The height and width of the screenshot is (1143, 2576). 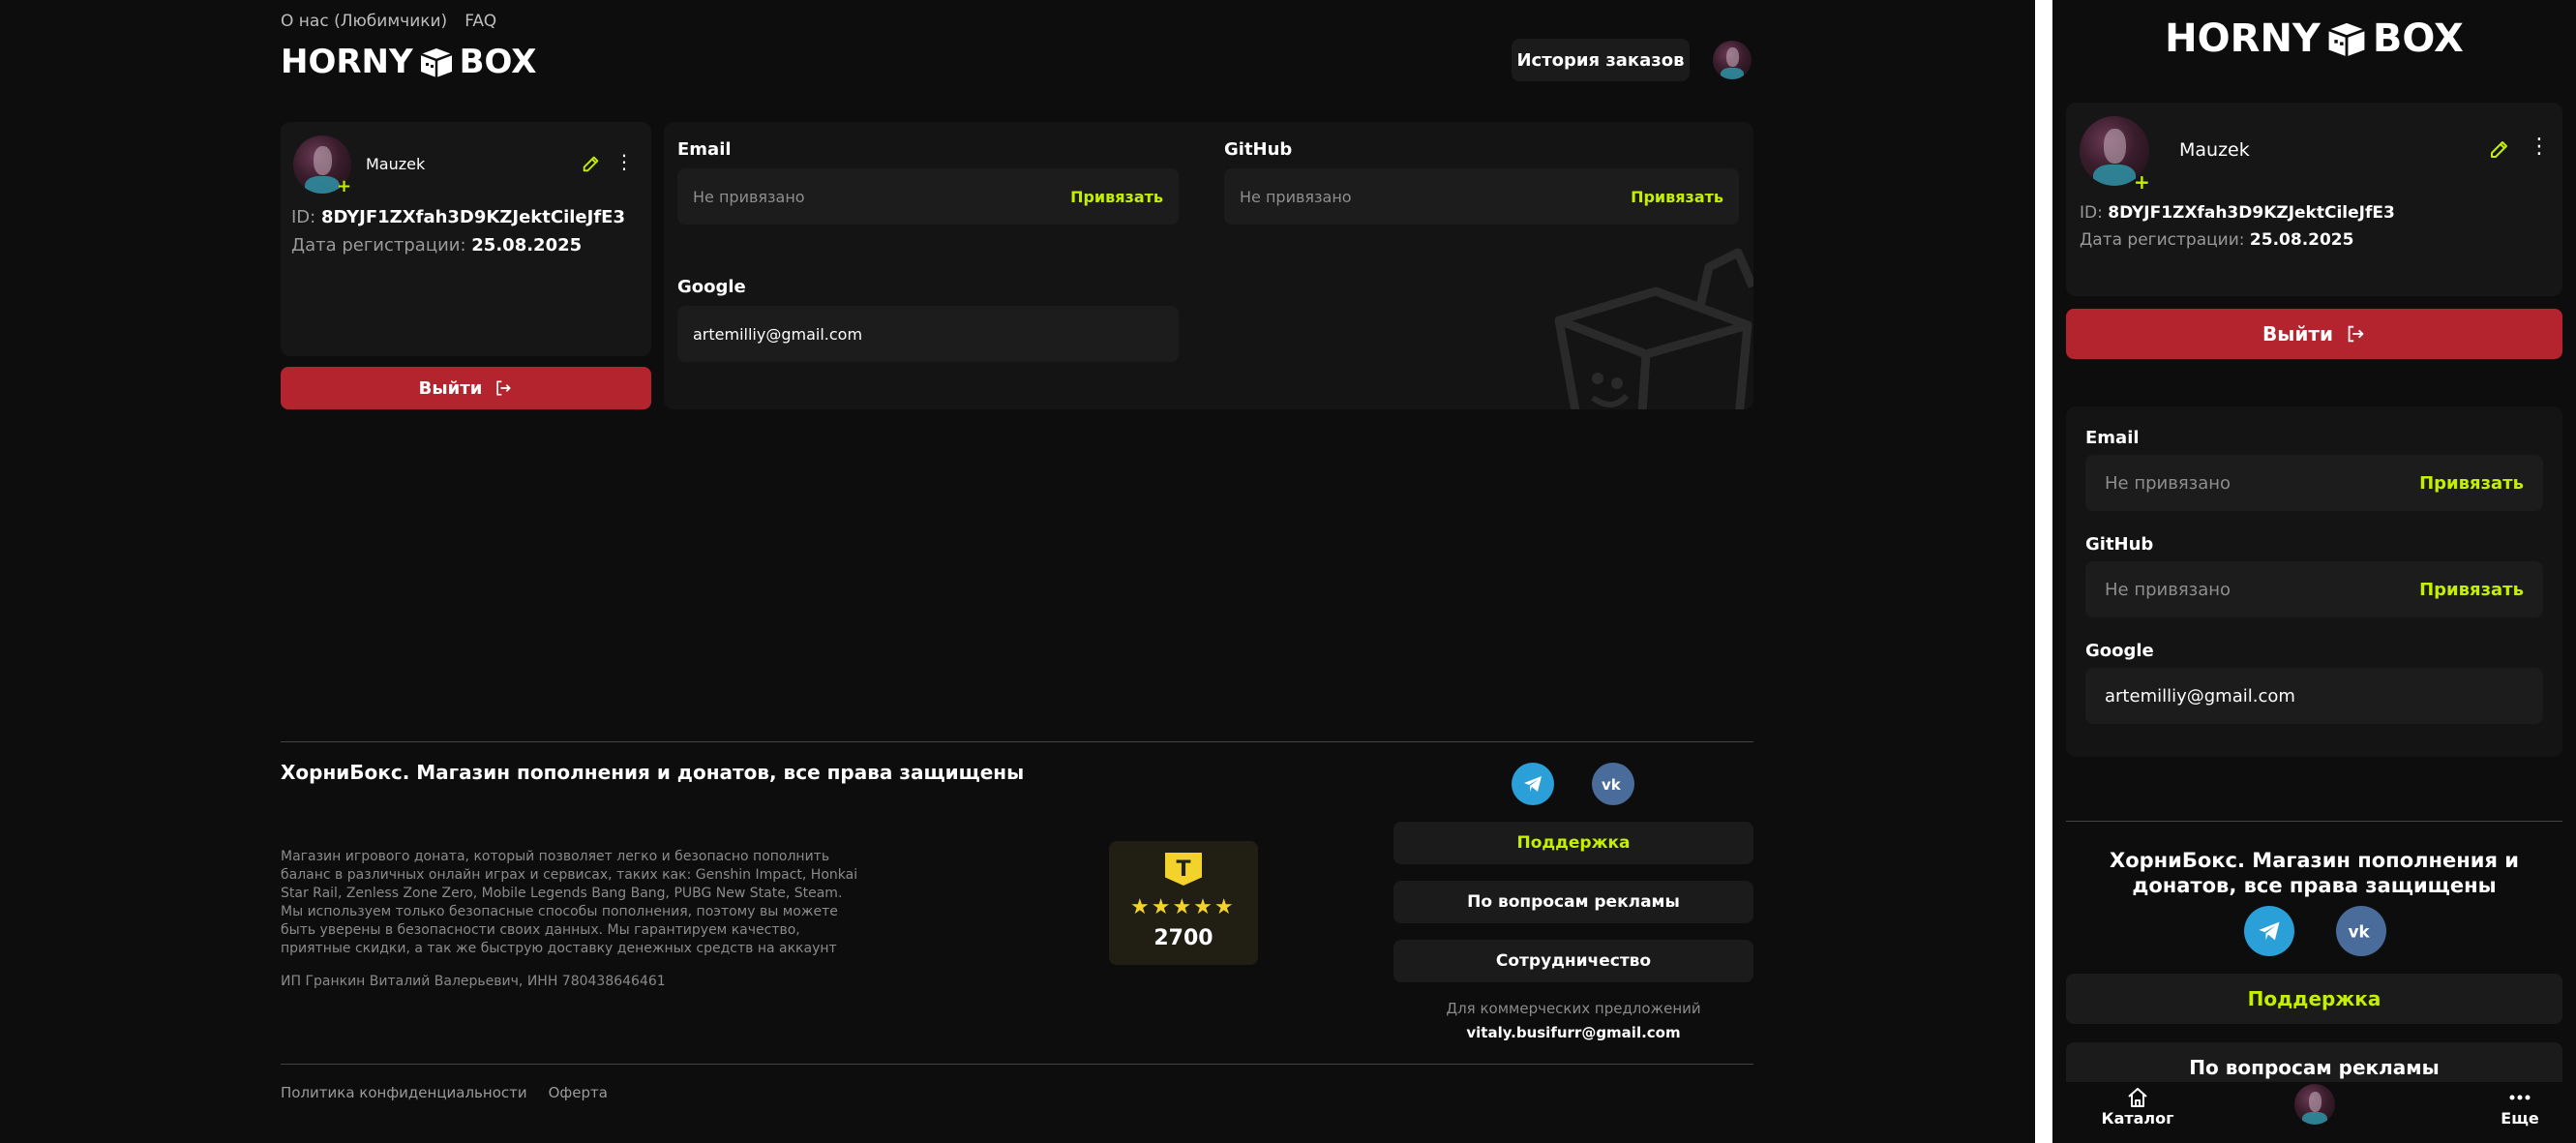 I want to click on github-field: Не привязано Привязать, so click(x=1481, y=196).